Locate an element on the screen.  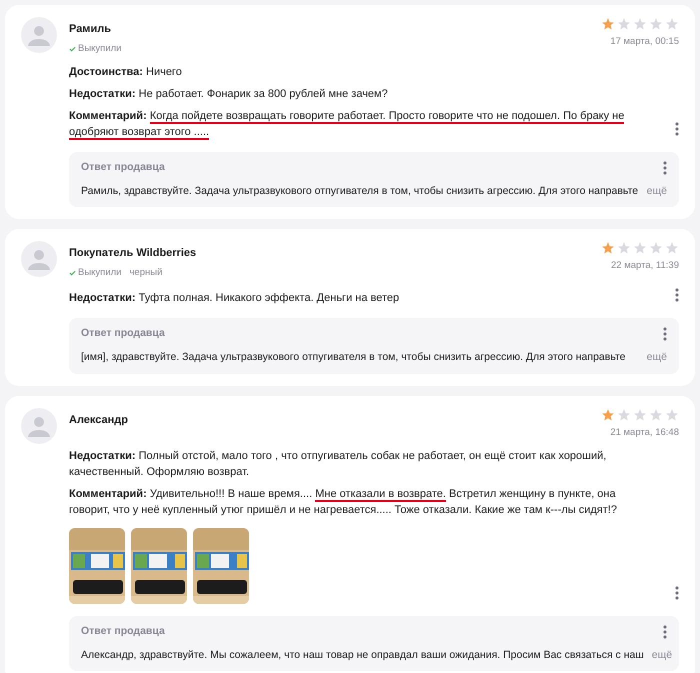
reply-text: Александр, здравствуйте. Мы сожалеем, что наш товар не оправдал ваши ожидания. Просим Вас связаться с наш is located at coordinates (362, 655).